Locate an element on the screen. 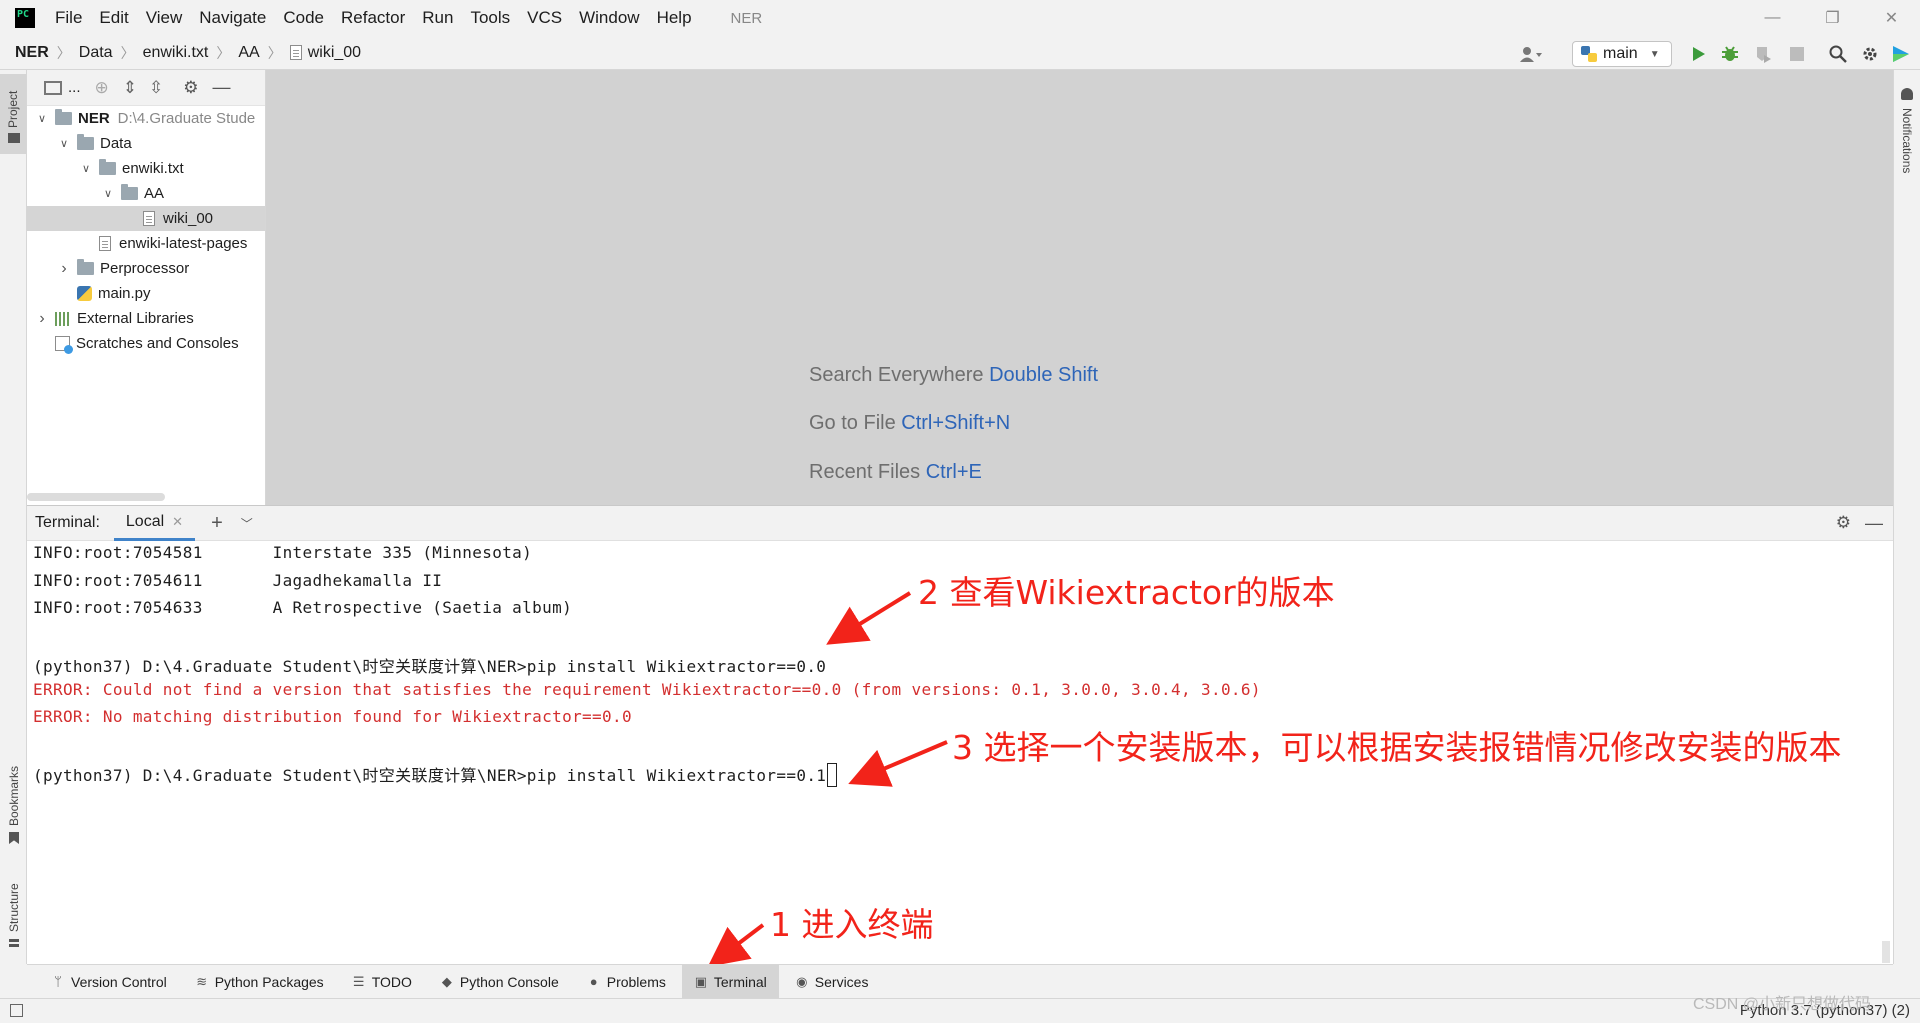  tree-item-label: Perprocessor is located at coordinates (145, 268).